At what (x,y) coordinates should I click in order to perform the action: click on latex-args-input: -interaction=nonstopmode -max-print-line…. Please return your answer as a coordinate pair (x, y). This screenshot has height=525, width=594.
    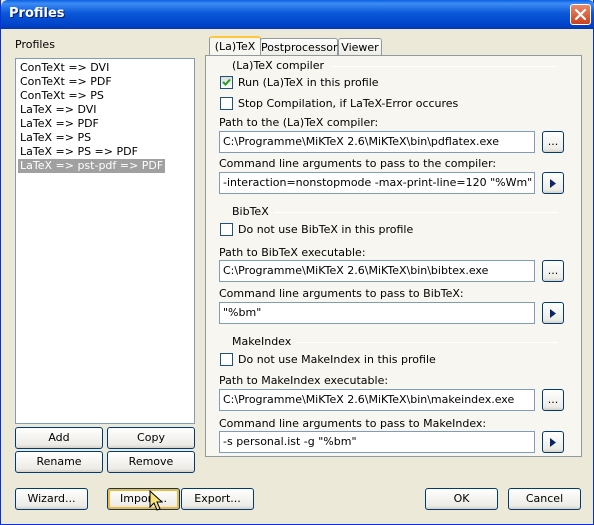
    Looking at the image, I should click on (377, 183).